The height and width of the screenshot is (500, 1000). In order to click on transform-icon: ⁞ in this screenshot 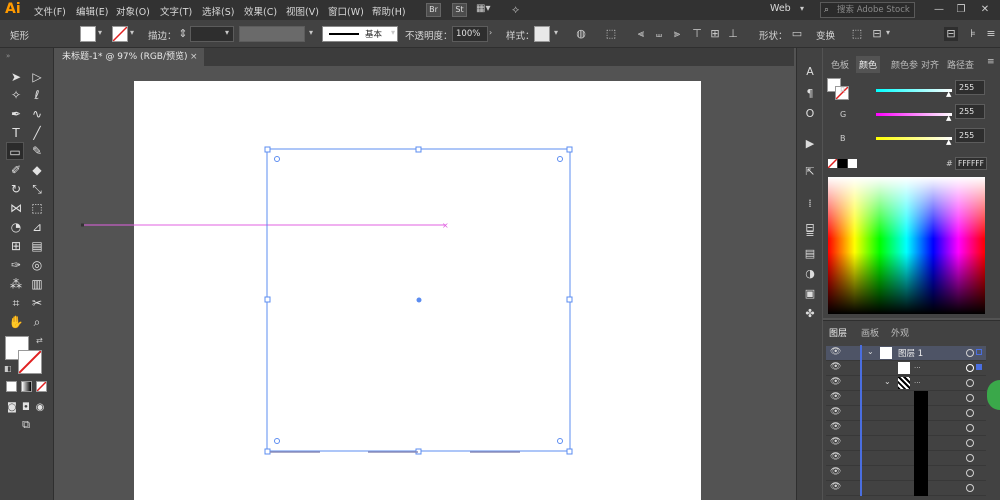, I will do `click(810, 204)`.